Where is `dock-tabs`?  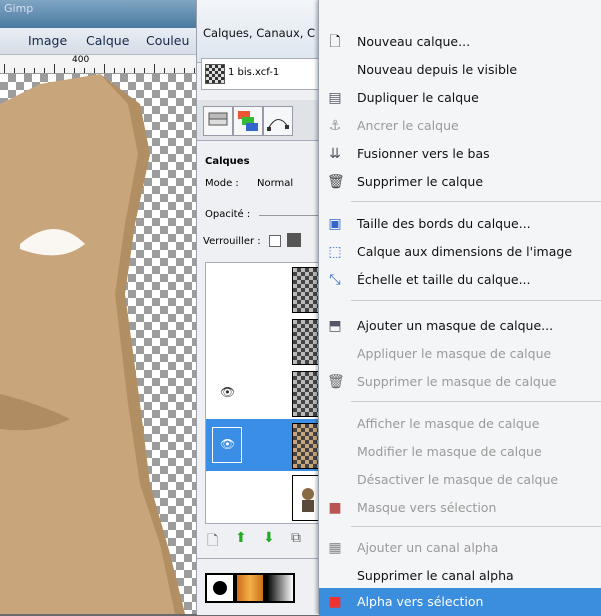 dock-tabs is located at coordinates (260, 120).